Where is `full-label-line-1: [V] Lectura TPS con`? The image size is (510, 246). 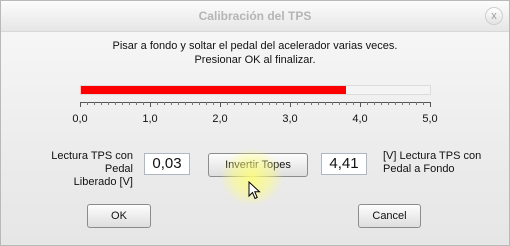 full-label-line-1: [V] Lectura TPS con is located at coordinates (432, 156).